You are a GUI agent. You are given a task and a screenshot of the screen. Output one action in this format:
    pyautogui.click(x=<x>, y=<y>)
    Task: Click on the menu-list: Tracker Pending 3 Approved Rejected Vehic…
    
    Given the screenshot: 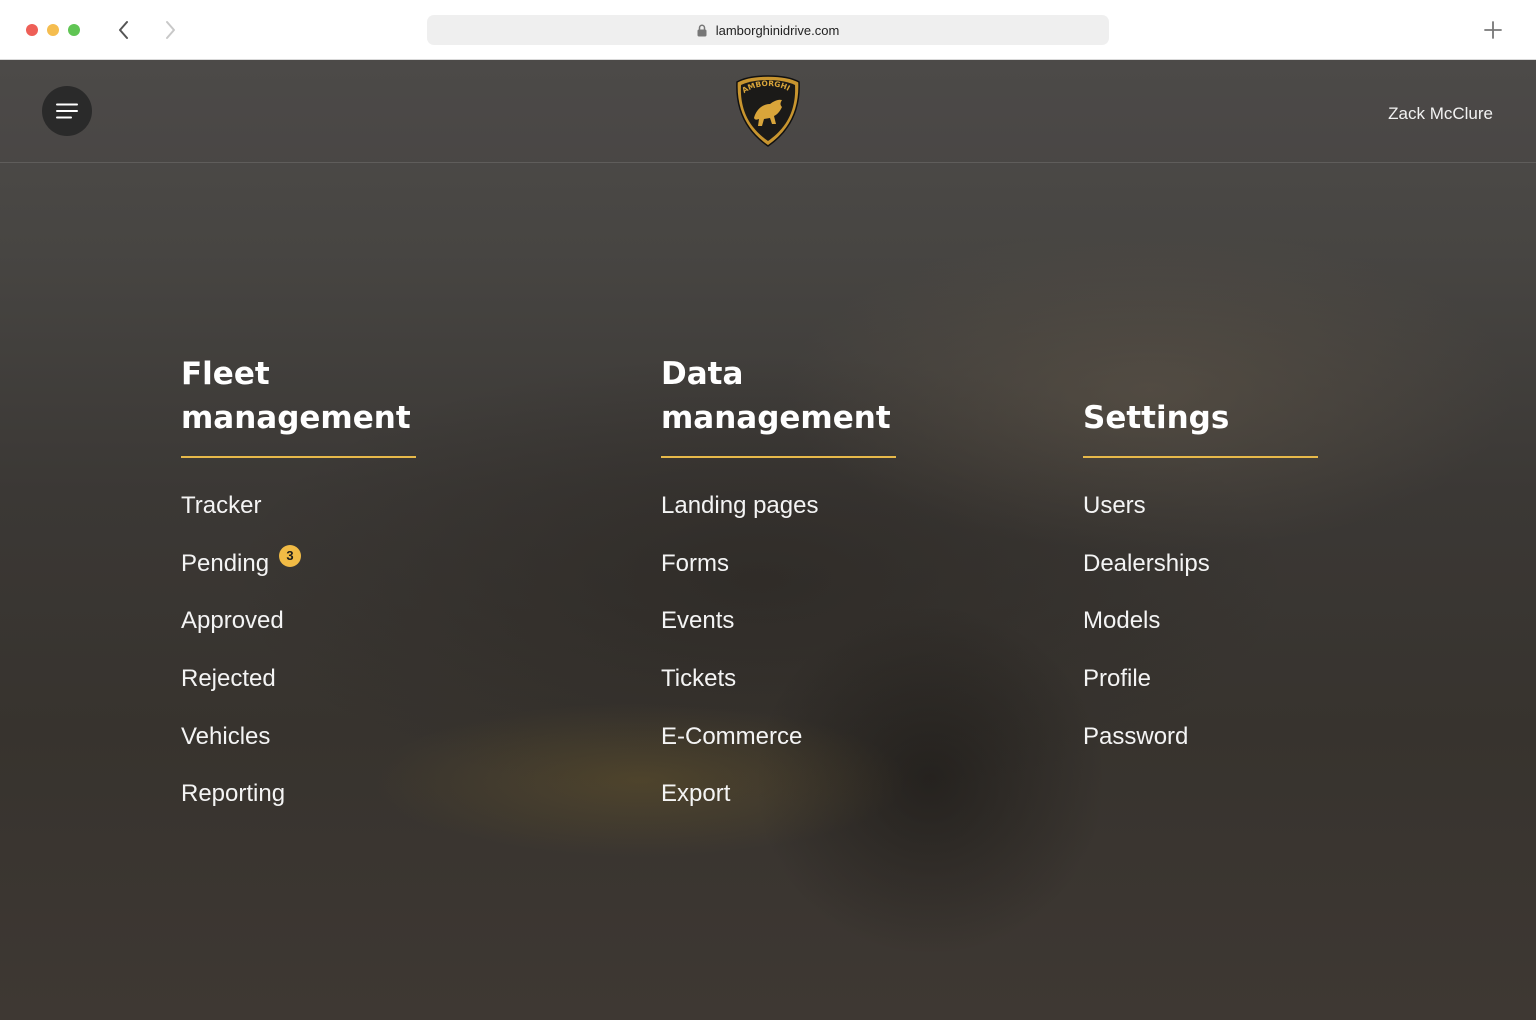 What is the action you would take?
    pyautogui.click(x=298, y=663)
    